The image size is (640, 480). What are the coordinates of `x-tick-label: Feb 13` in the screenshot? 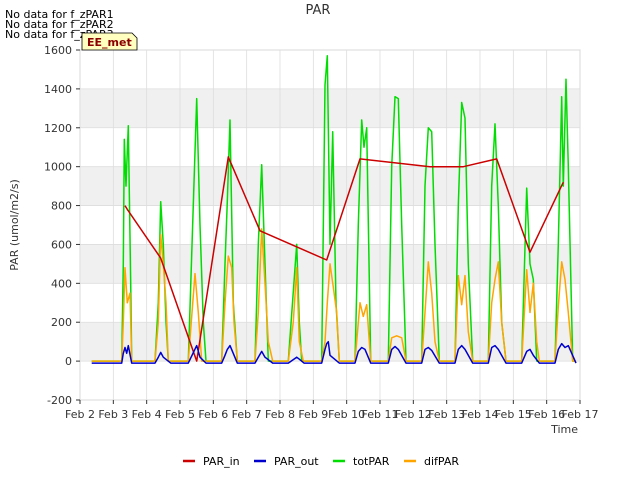 It's located at (446, 414).